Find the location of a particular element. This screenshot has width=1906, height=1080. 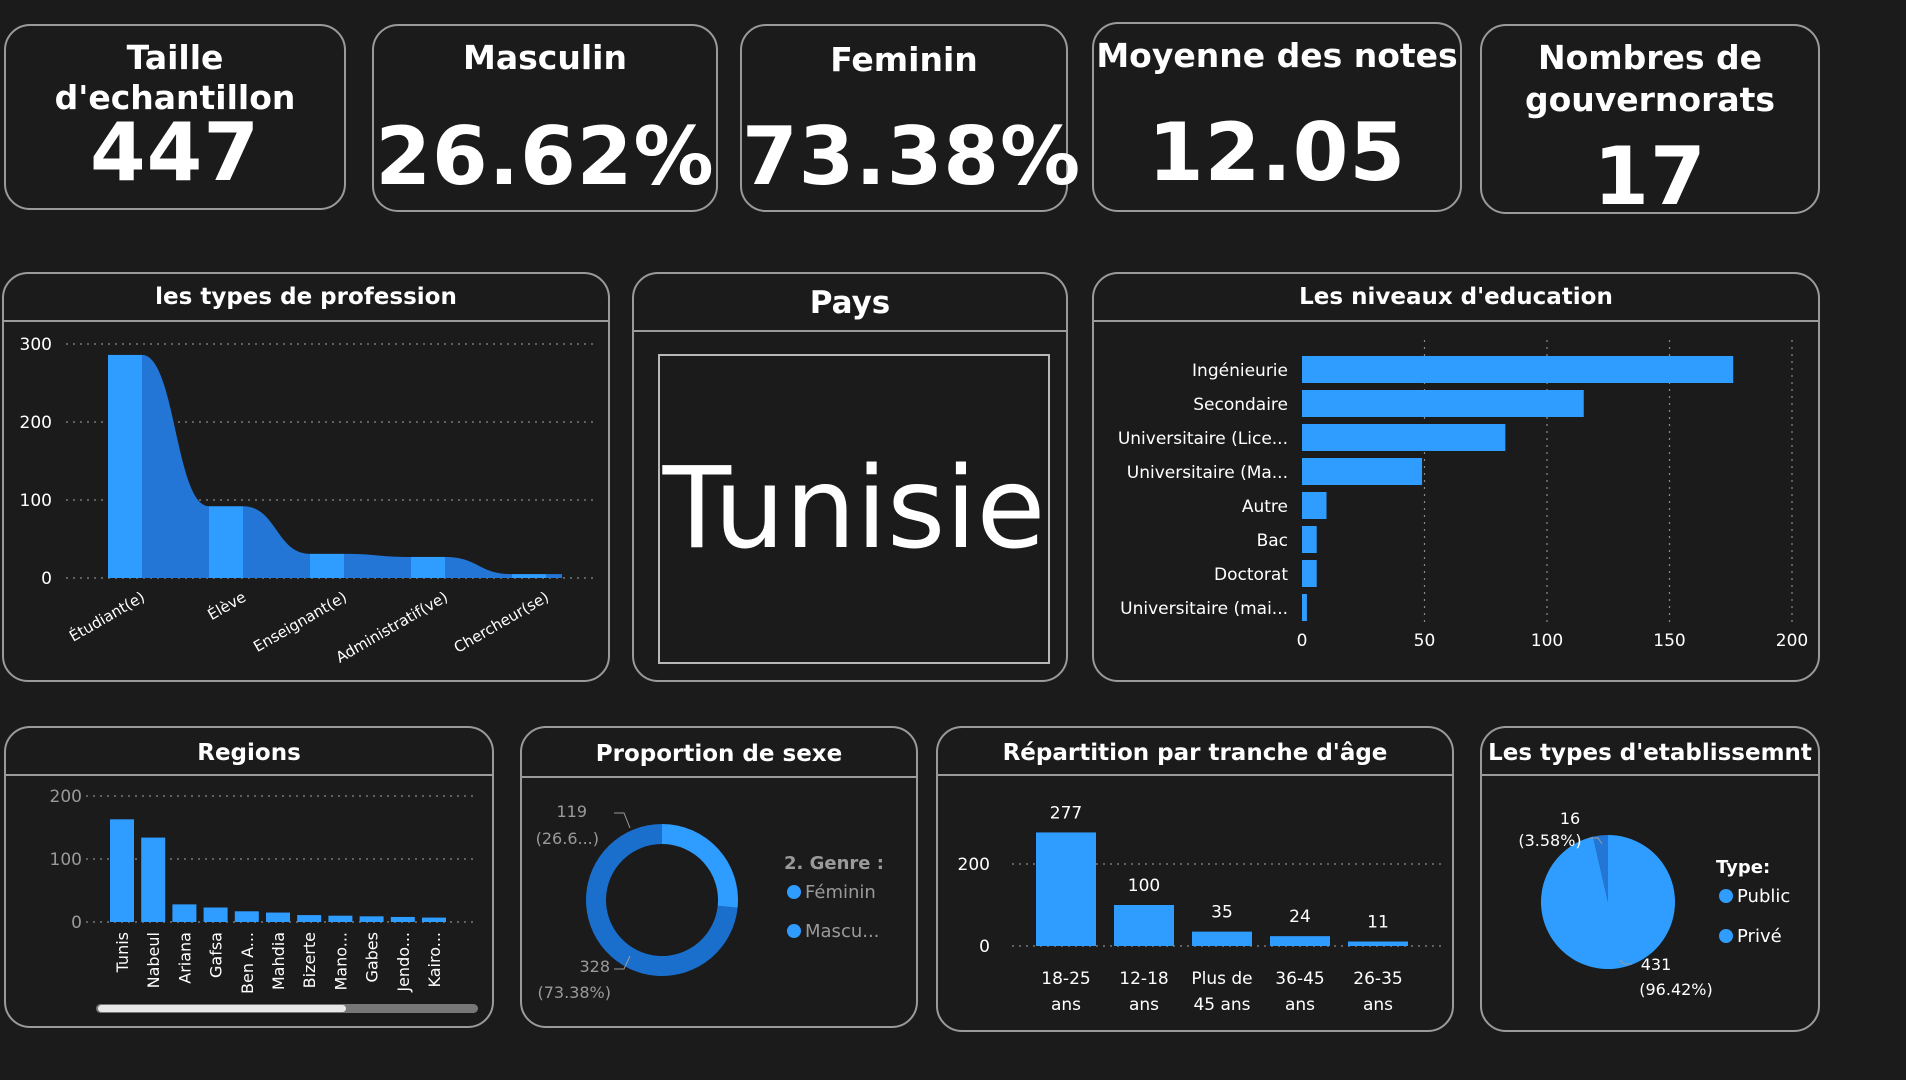

kpi-value: 73.38% is located at coordinates (912, 156).